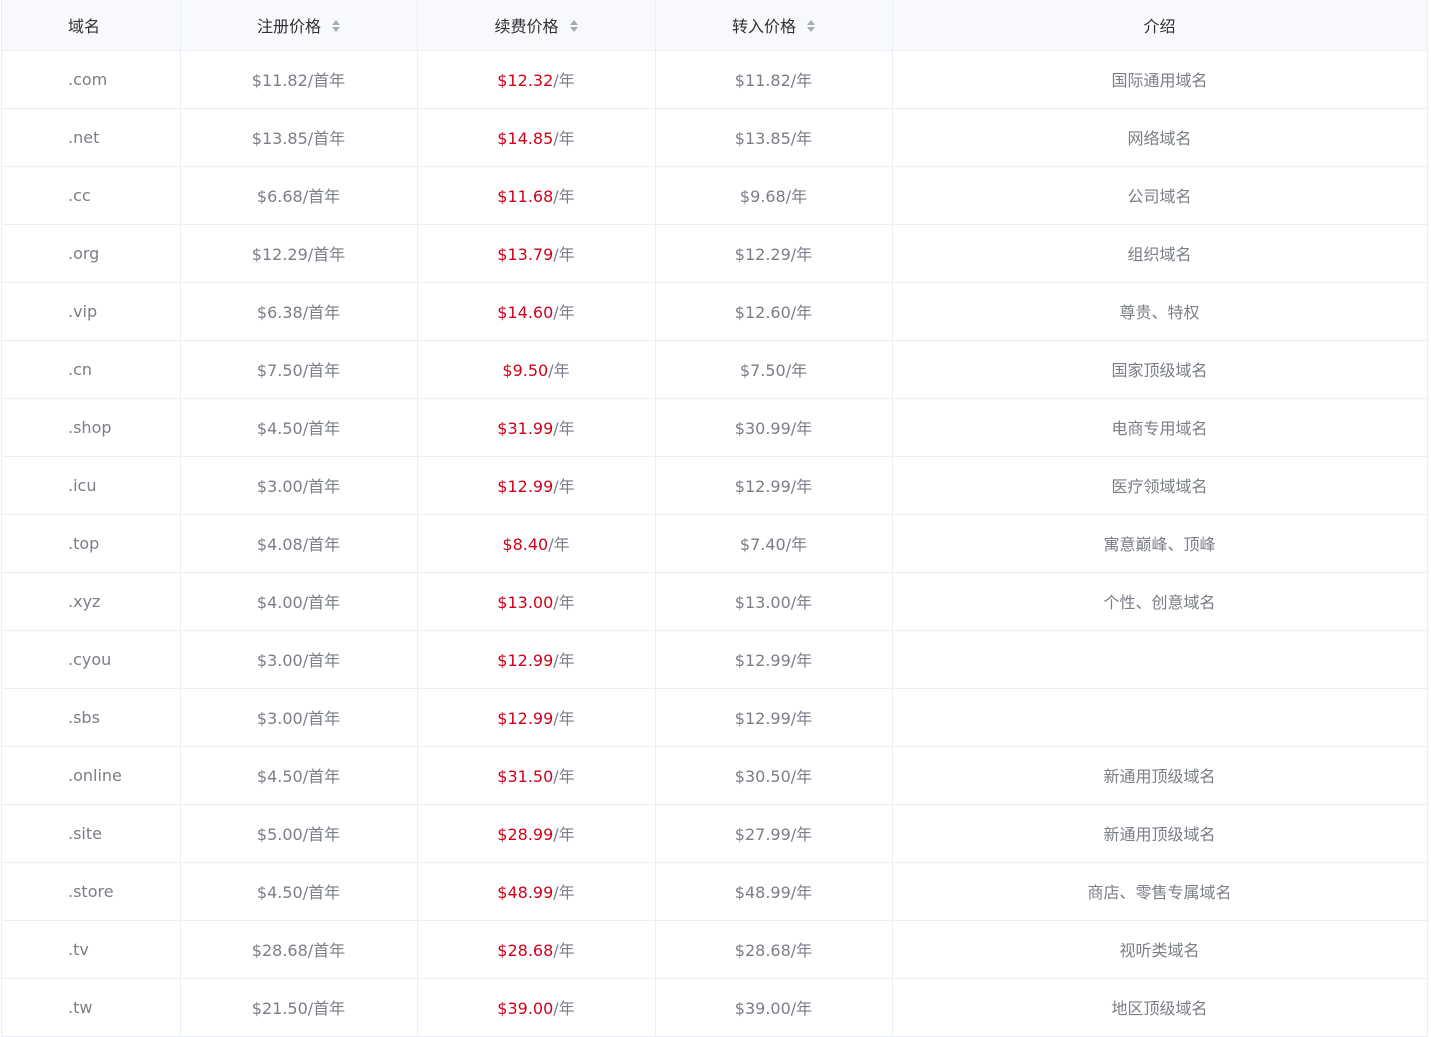 The width and height of the screenshot is (1431, 1037). I want to click on cell-renew-price: $14.85/年, so click(536, 137).